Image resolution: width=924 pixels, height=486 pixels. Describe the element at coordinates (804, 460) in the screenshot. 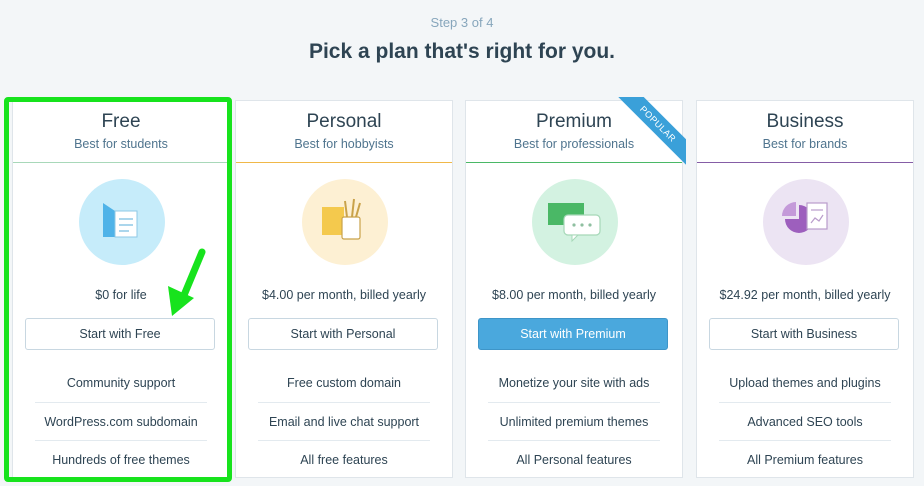

I see `feature-item: All Premium features` at that location.